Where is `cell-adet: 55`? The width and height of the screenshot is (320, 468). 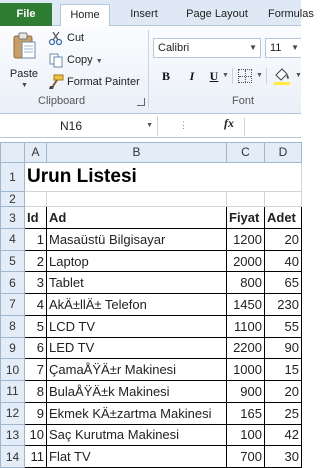
cell-adet: 55 is located at coordinates (283, 326).